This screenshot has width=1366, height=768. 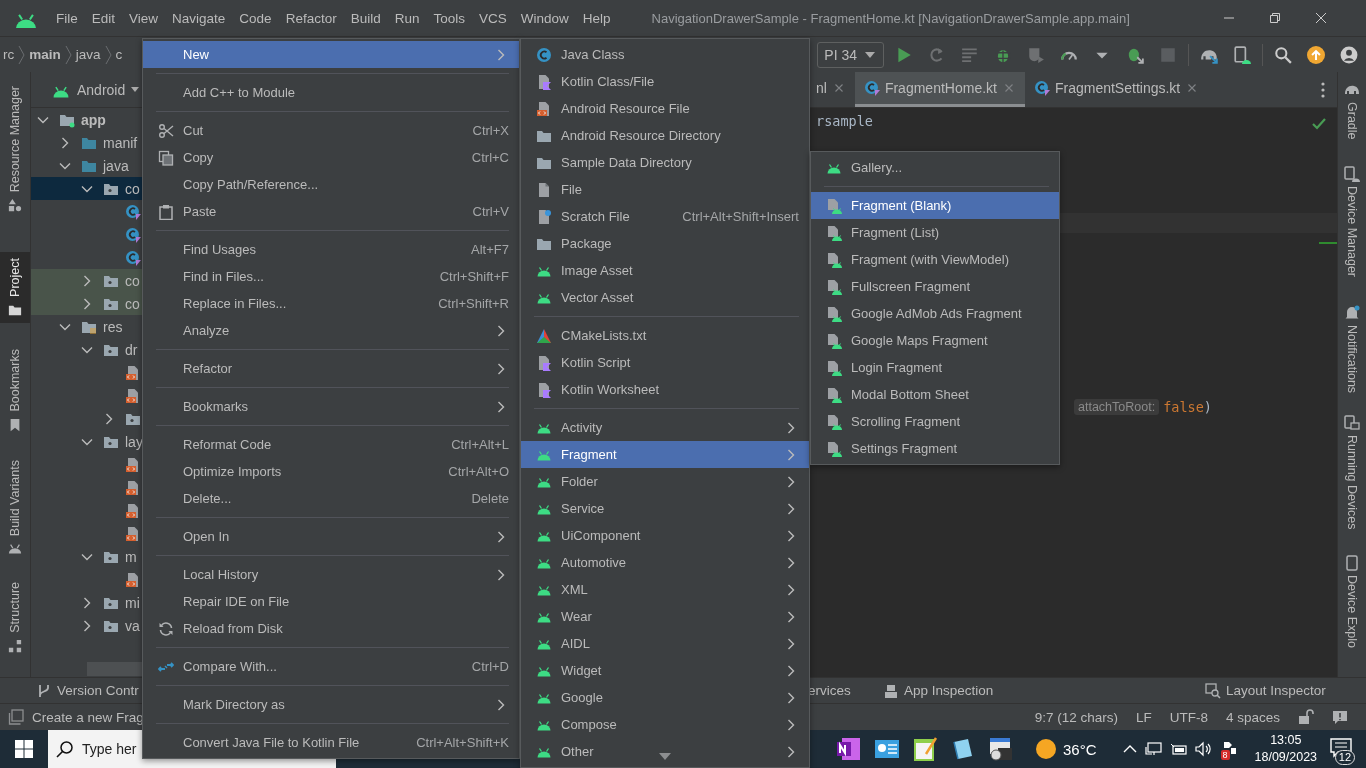 I want to click on shortcut-text: Ctrl+Alt+O, so click(x=478, y=471).